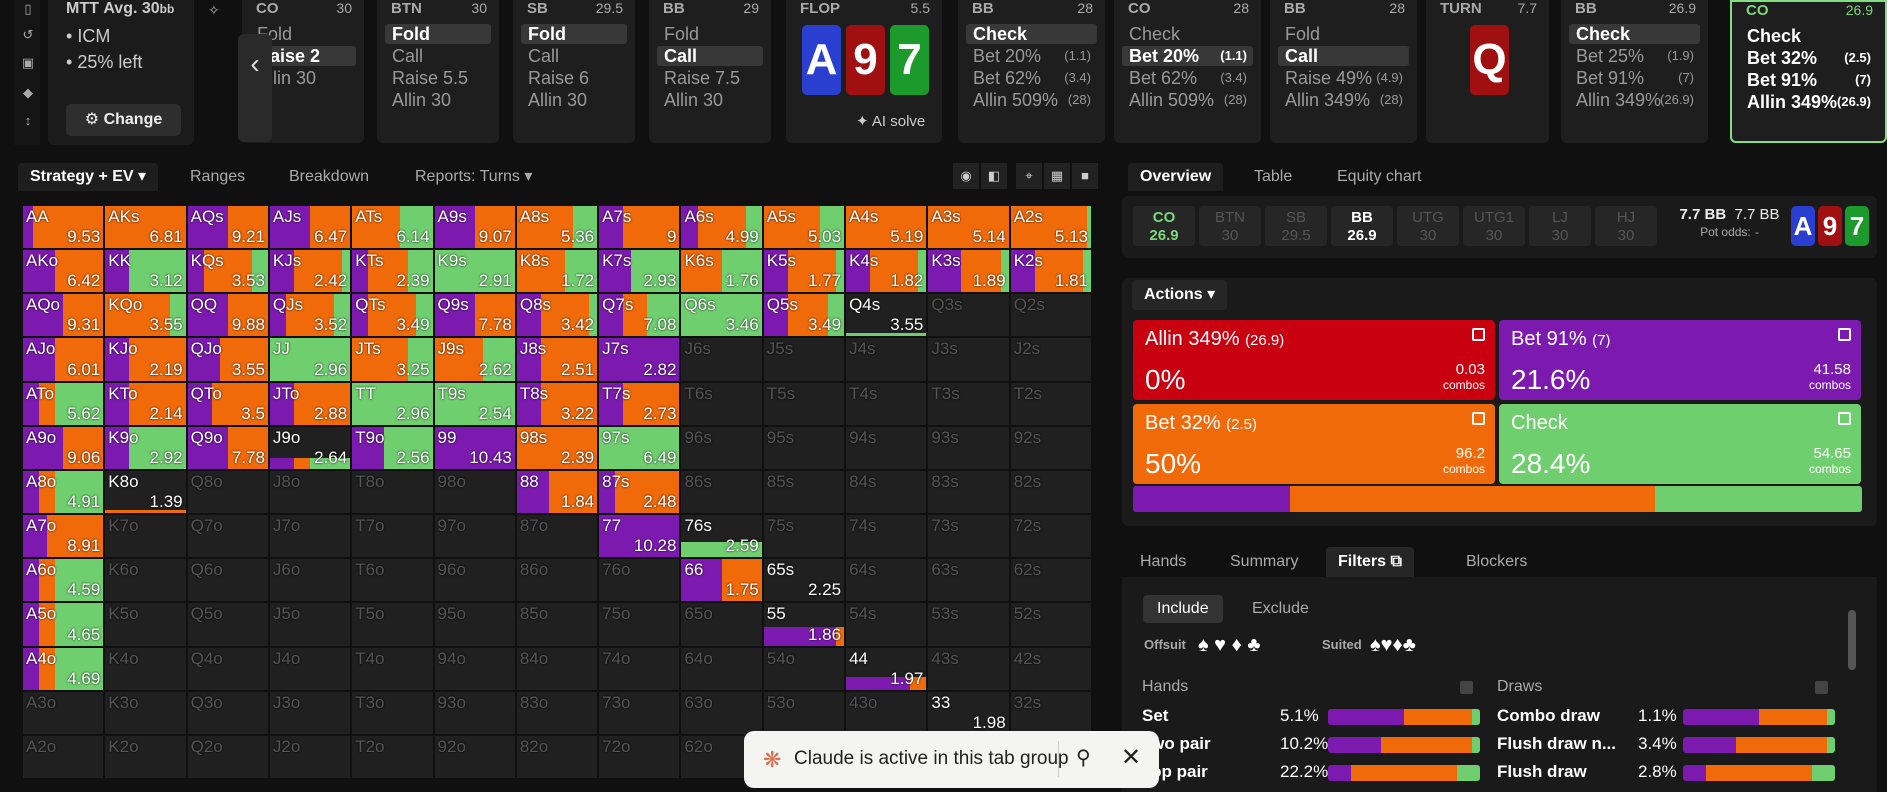 This screenshot has height=792, width=1887. What do you see at coordinates (310, 668) in the screenshot?
I see `hand-cell: J4o` at bounding box center [310, 668].